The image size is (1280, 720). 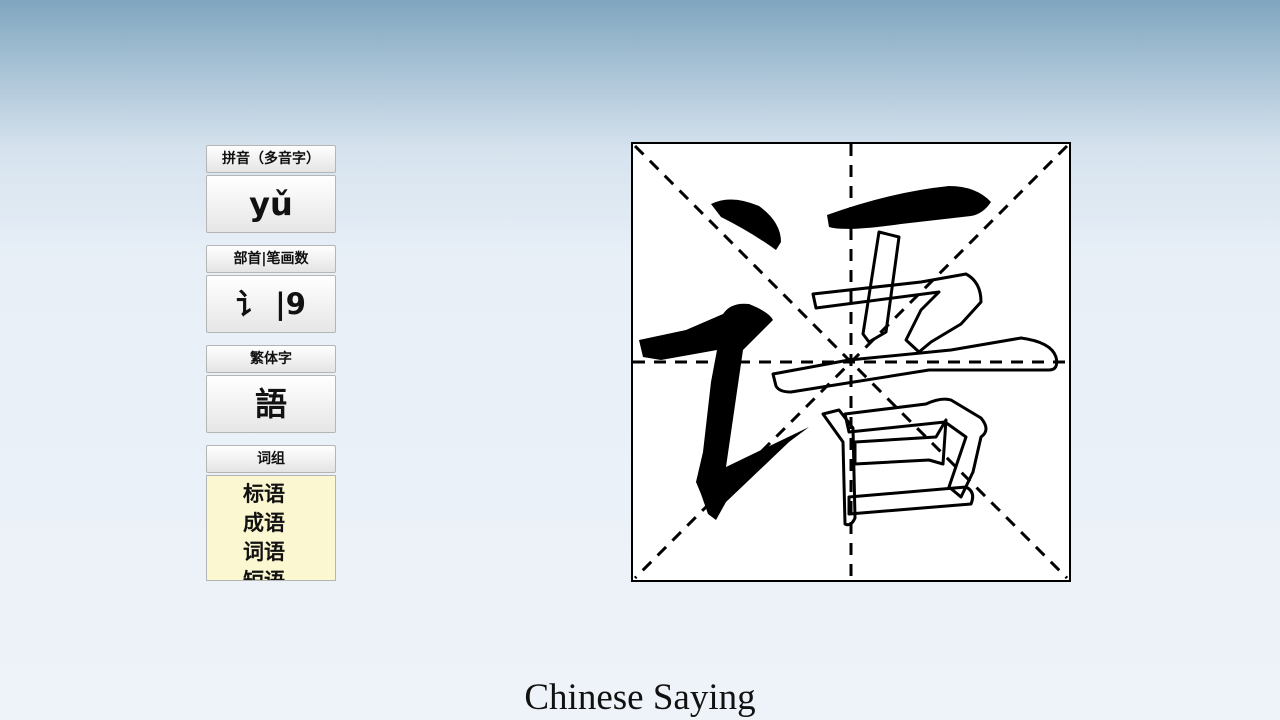 What do you see at coordinates (271, 204) in the screenshot?
I see `pinyin-value: yǔ` at bounding box center [271, 204].